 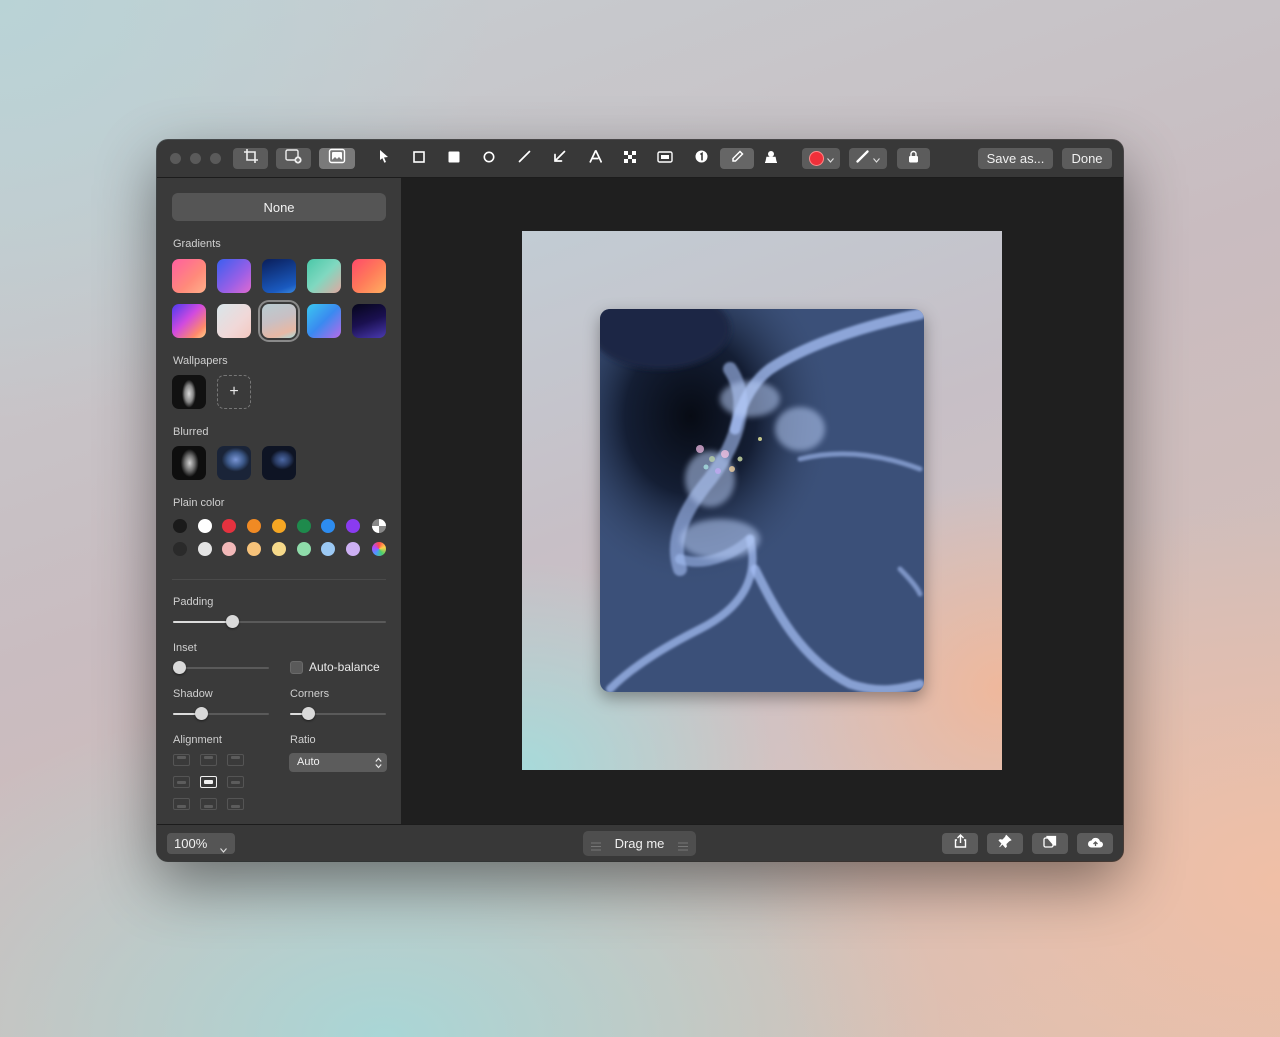 What do you see at coordinates (868, 158) in the screenshot?
I see `stroke-width-picker` at bounding box center [868, 158].